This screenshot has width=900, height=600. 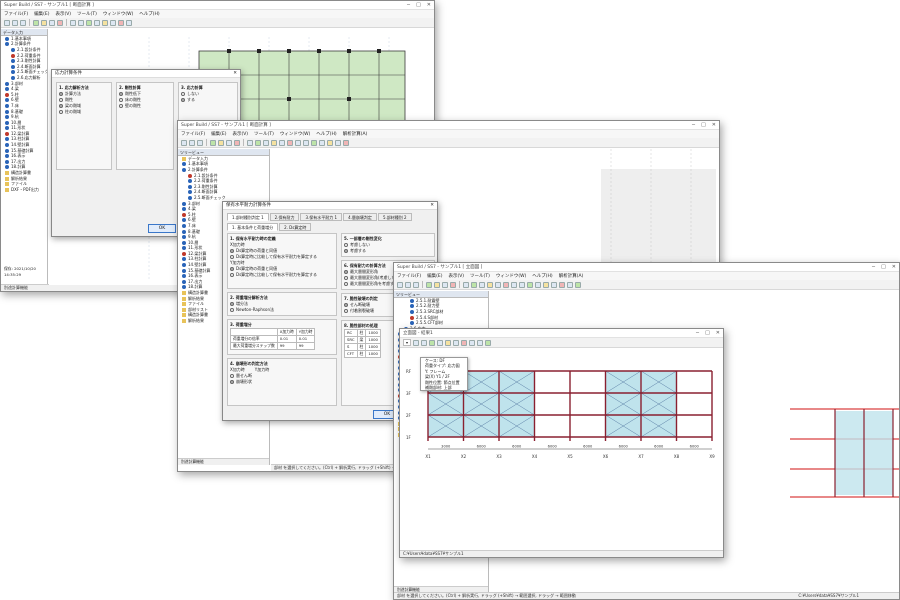 I want to click on cell-input: 0.01, so click(x=286, y=339).